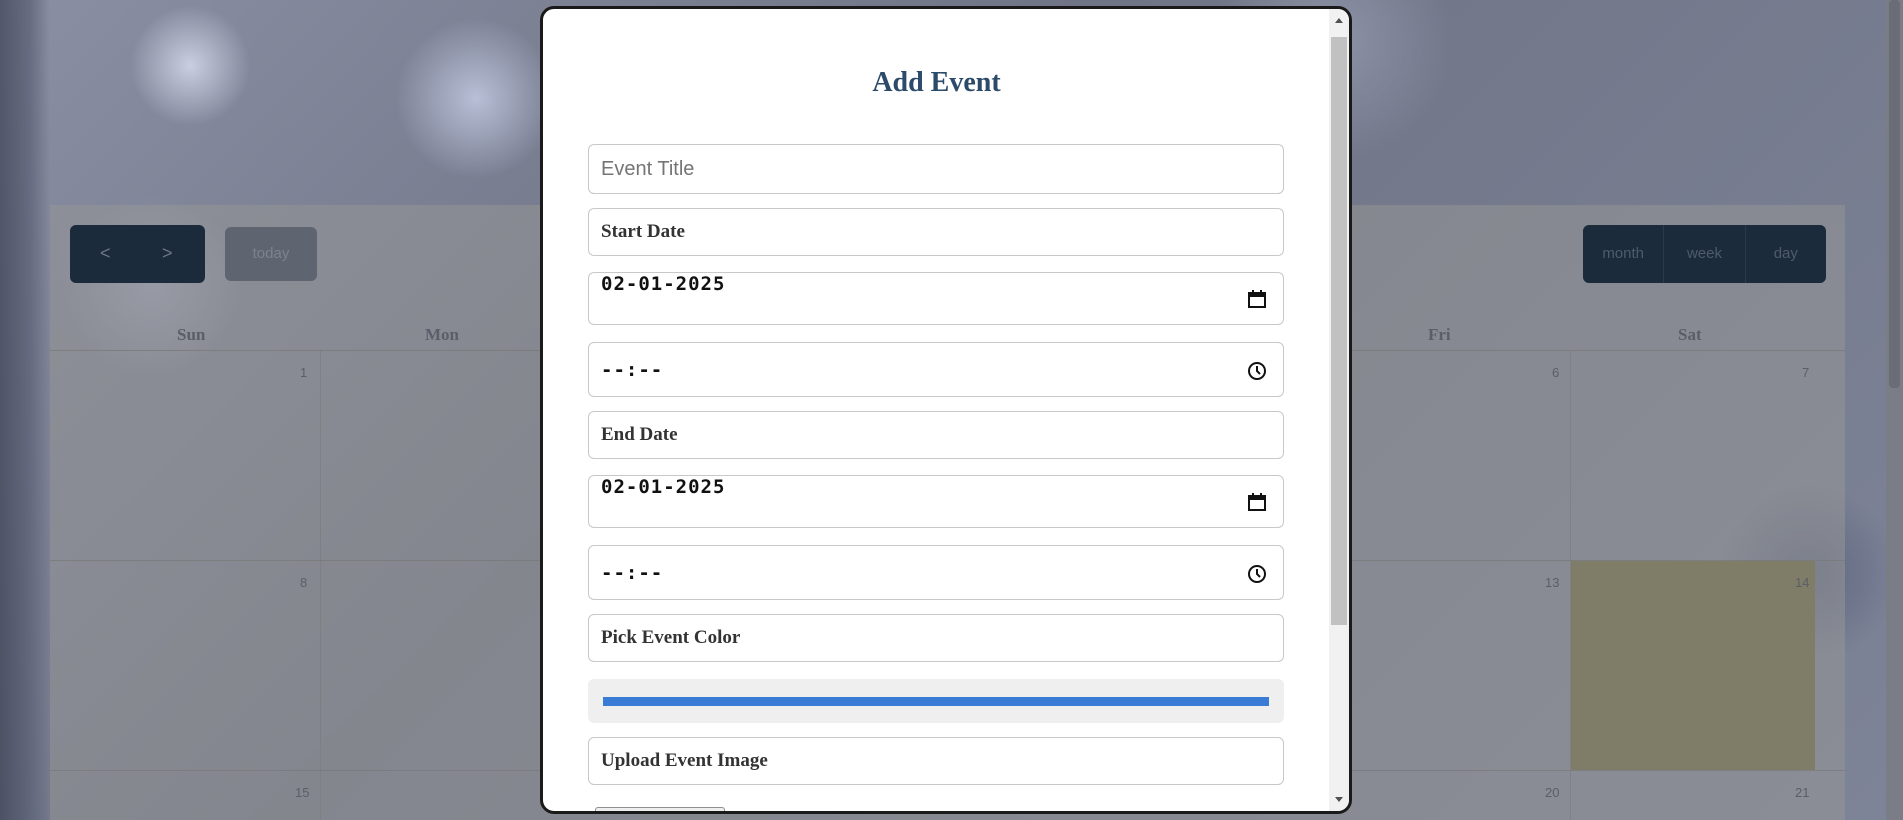  I want to click on day-number: 13, so click(1552, 582).